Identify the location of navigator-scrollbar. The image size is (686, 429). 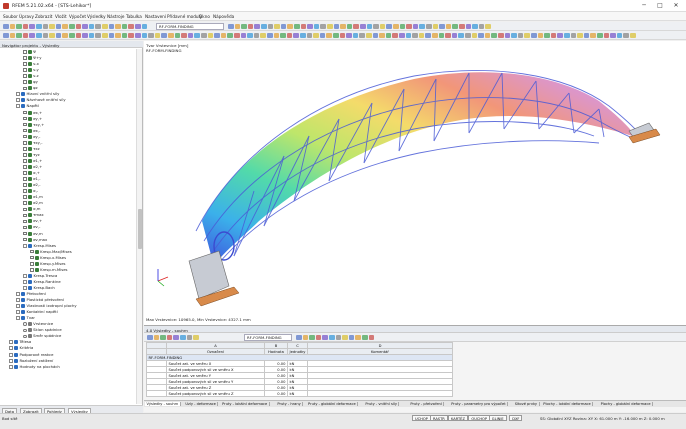
(139, 226).